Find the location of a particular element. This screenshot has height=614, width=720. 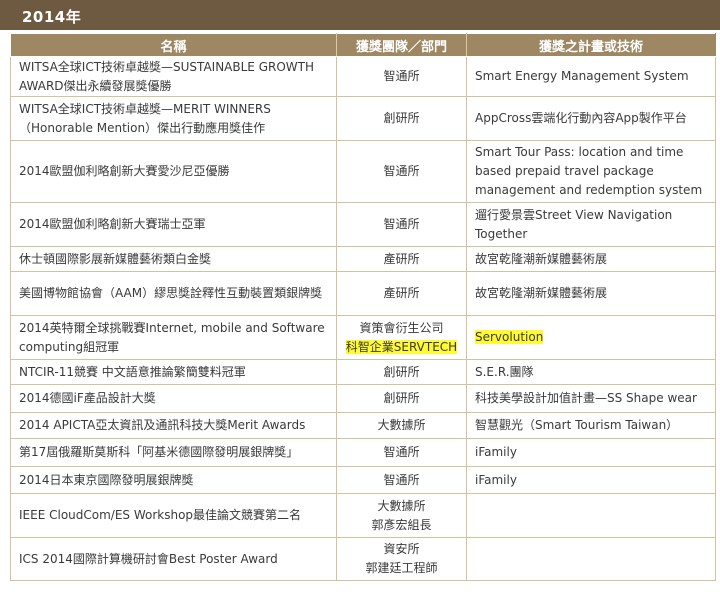

award-name: 2014歐盟伽利略創新大賽愛沙尼亞優勝 is located at coordinates (173, 171).